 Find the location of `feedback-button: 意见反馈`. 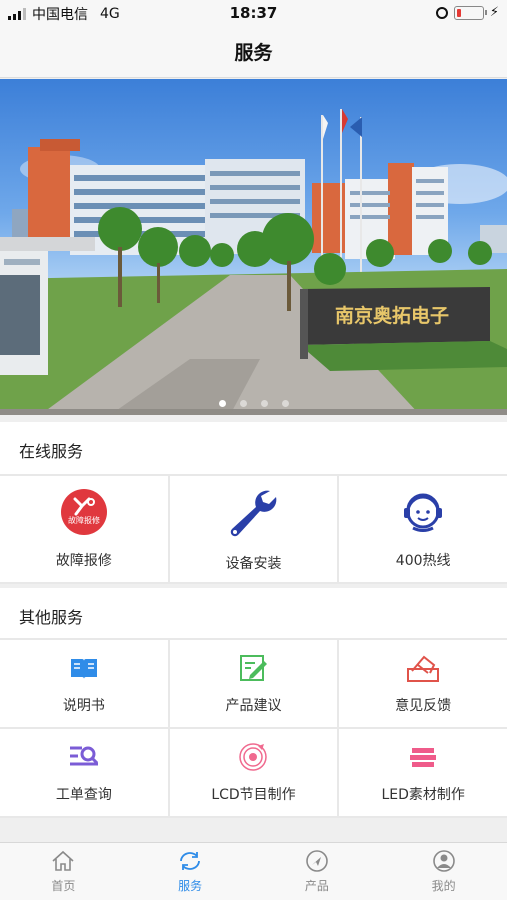

feedback-button: 意见反馈 is located at coordinates (423, 683).